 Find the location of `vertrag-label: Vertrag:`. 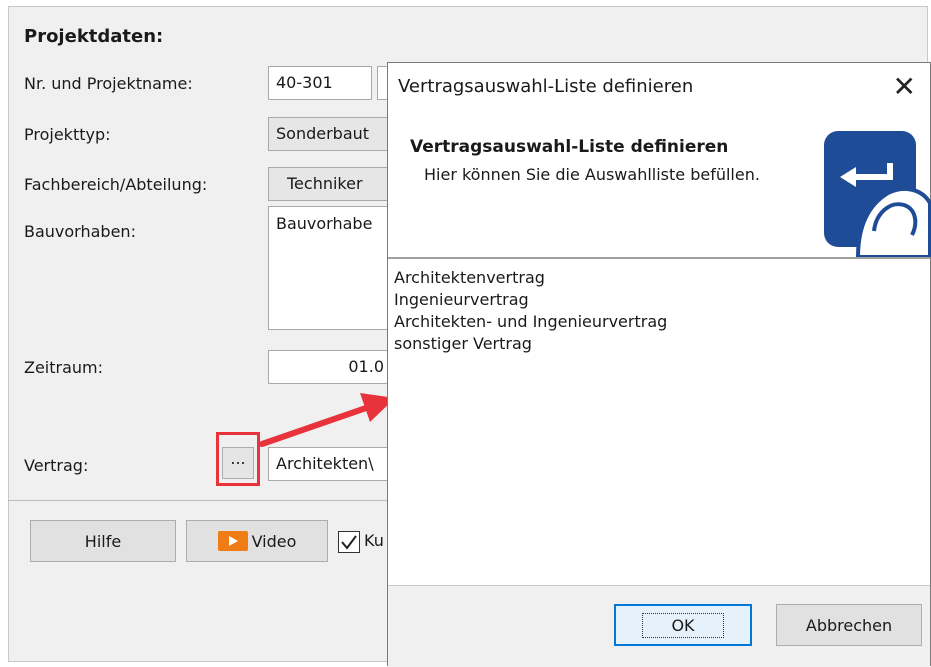

vertrag-label: Vertrag: is located at coordinates (56, 465).